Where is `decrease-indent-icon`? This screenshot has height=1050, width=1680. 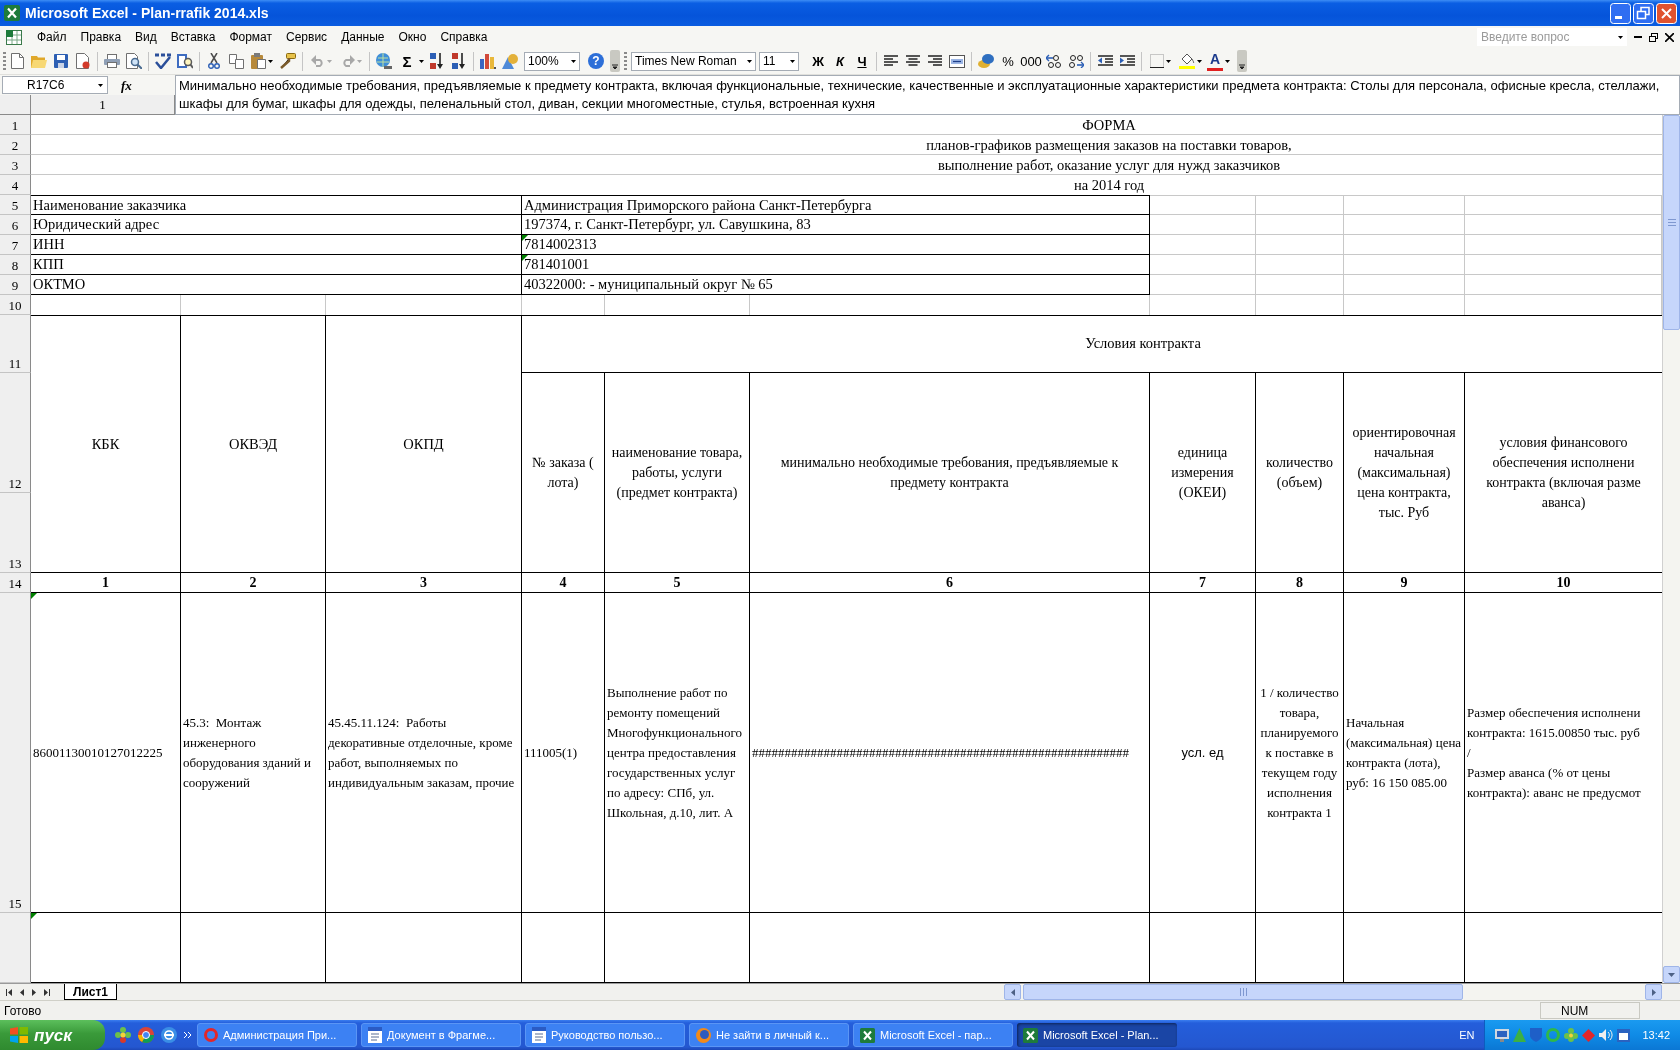
decrease-indent-icon is located at coordinates (1105, 61).